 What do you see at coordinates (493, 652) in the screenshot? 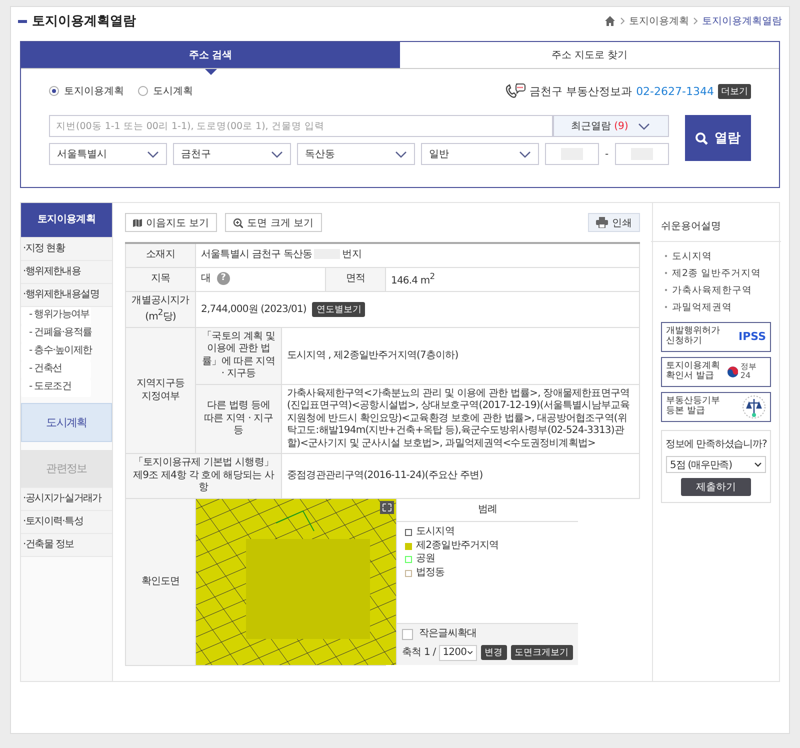
I see `change-button: 변경` at bounding box center [493, 652].